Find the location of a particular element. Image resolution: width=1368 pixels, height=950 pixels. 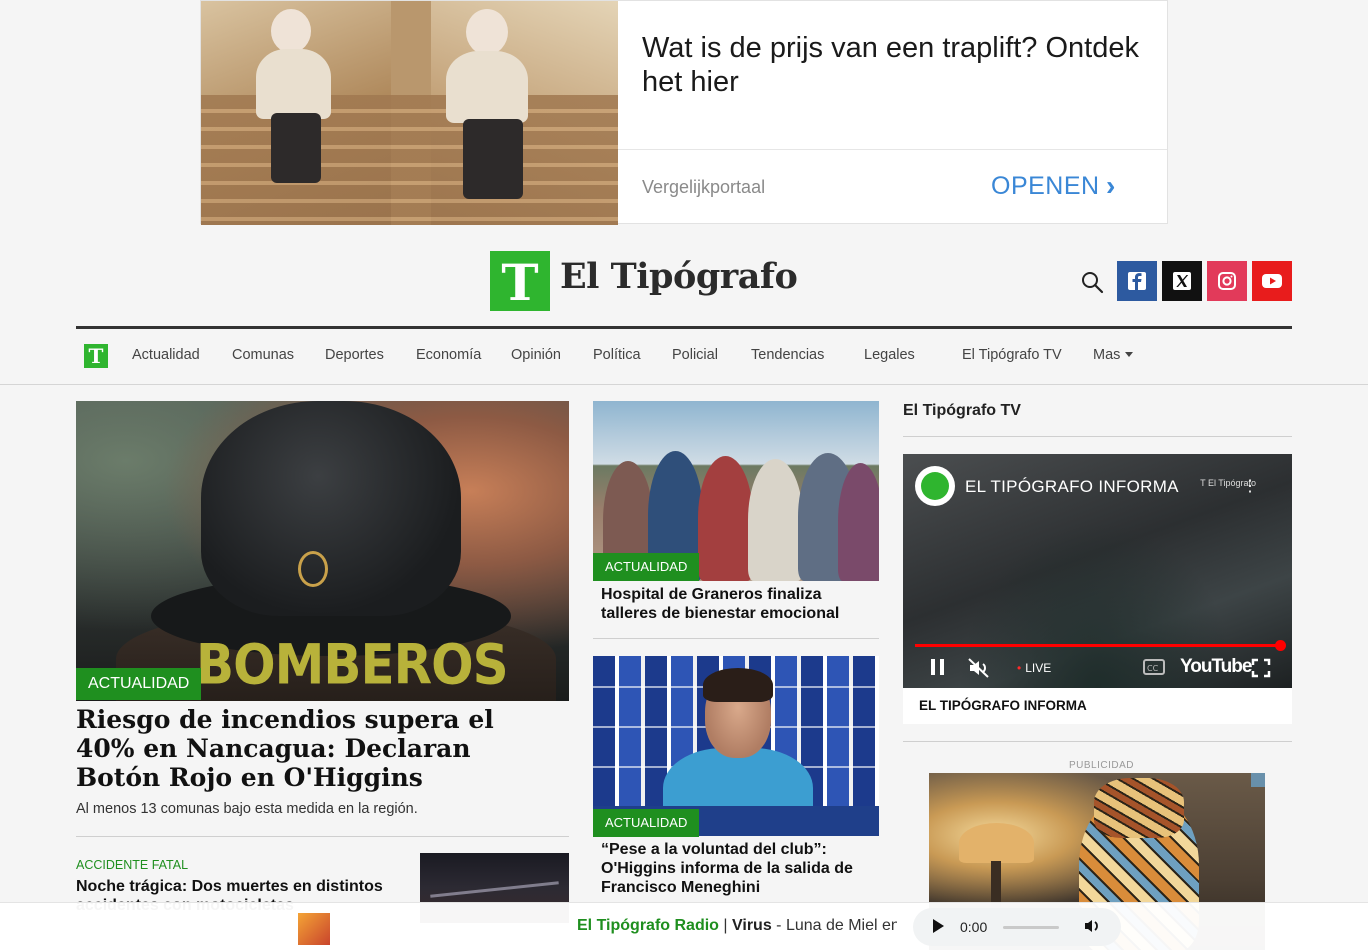

ad-divider is located at coordinates (892, 149).